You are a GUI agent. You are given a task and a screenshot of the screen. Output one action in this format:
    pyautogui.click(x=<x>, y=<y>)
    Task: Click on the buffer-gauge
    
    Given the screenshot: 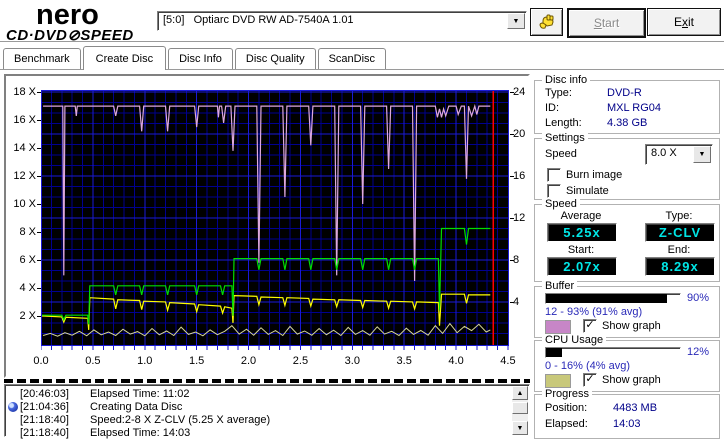 What is the action you would take?
    pyautogui.click(x=613, y=298)
    